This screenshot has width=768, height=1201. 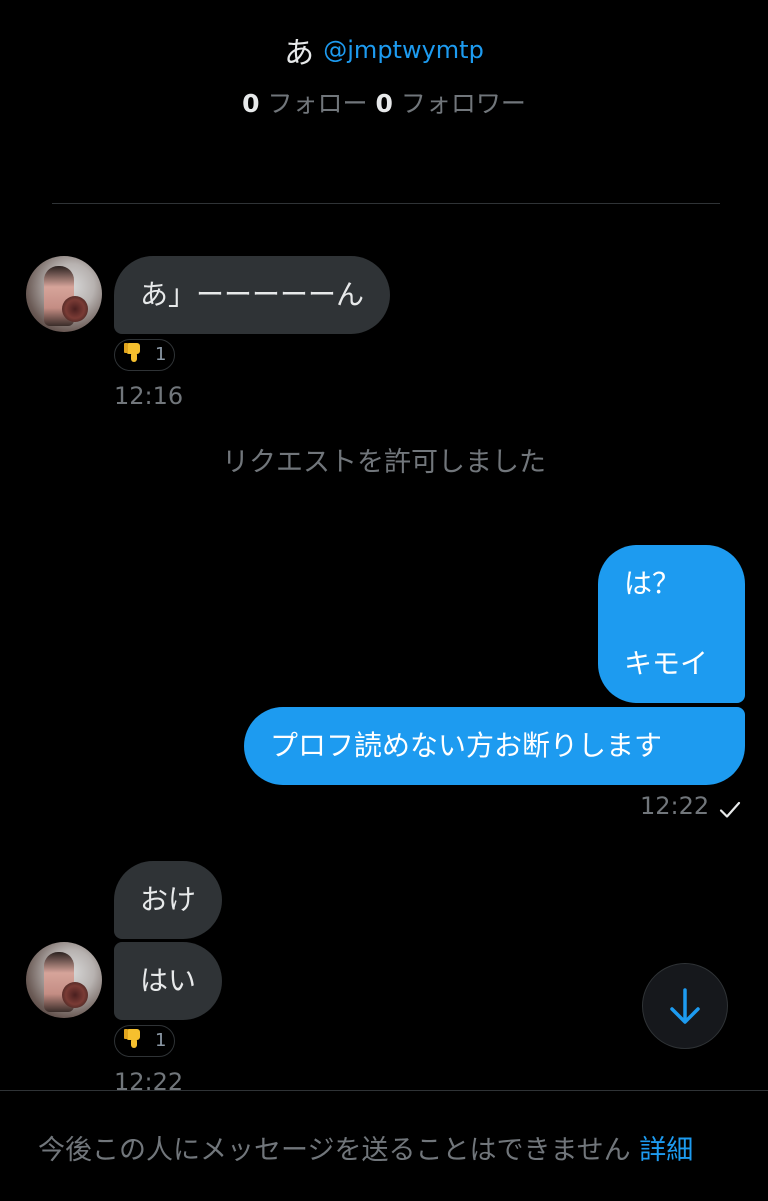 What do you see at coordinates (299, 53) in the screenshot?
I see `display-name: あ` at bounding box center [299, 53].